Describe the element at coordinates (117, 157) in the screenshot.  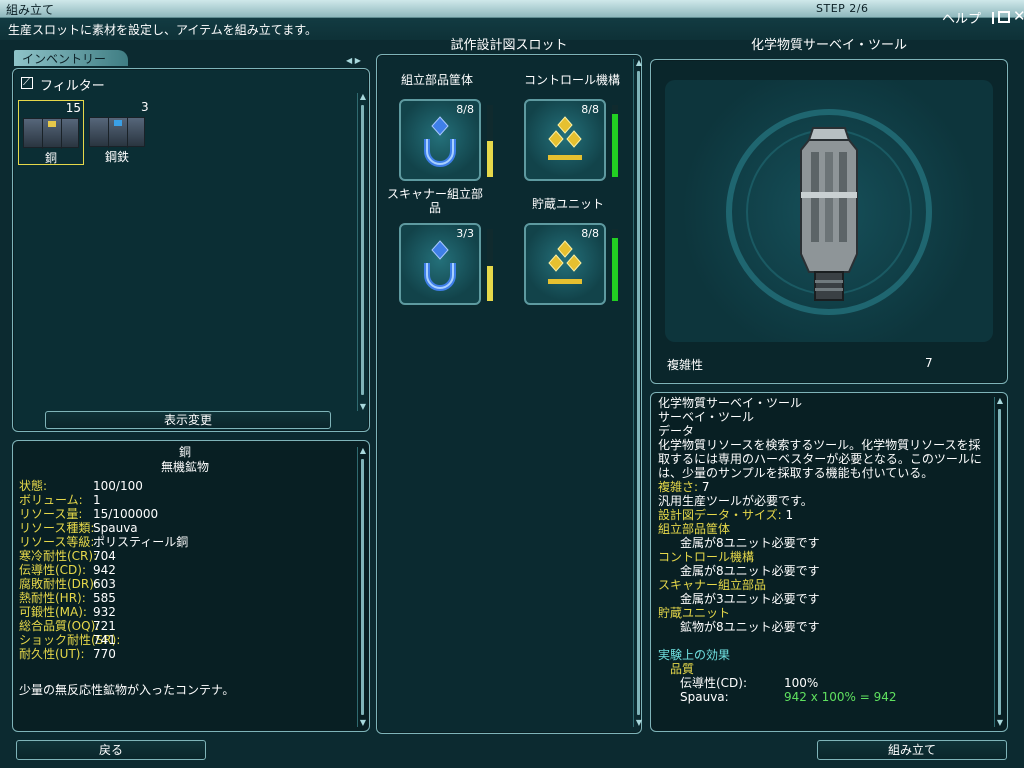
I see `item-name: 鋼鉄` at that location.